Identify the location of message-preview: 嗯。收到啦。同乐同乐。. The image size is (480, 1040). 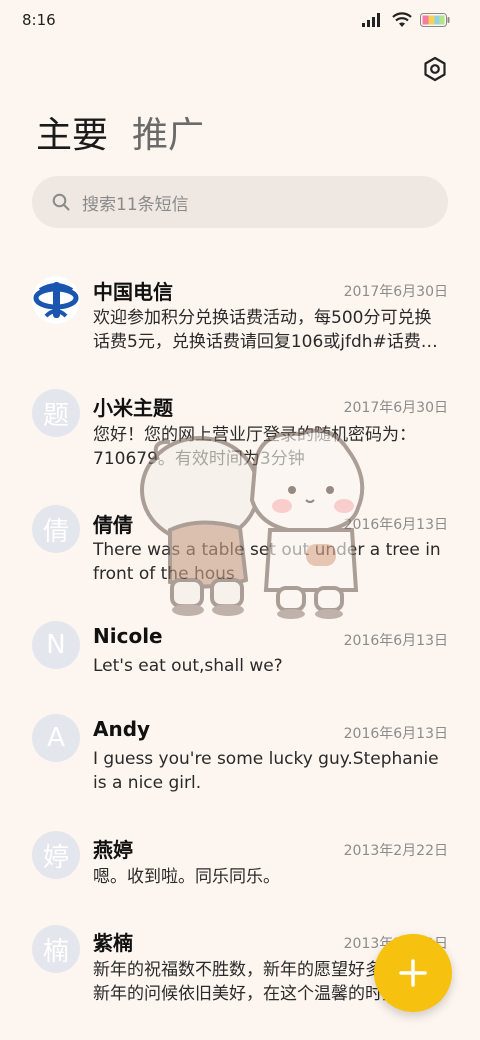
(269, 877).